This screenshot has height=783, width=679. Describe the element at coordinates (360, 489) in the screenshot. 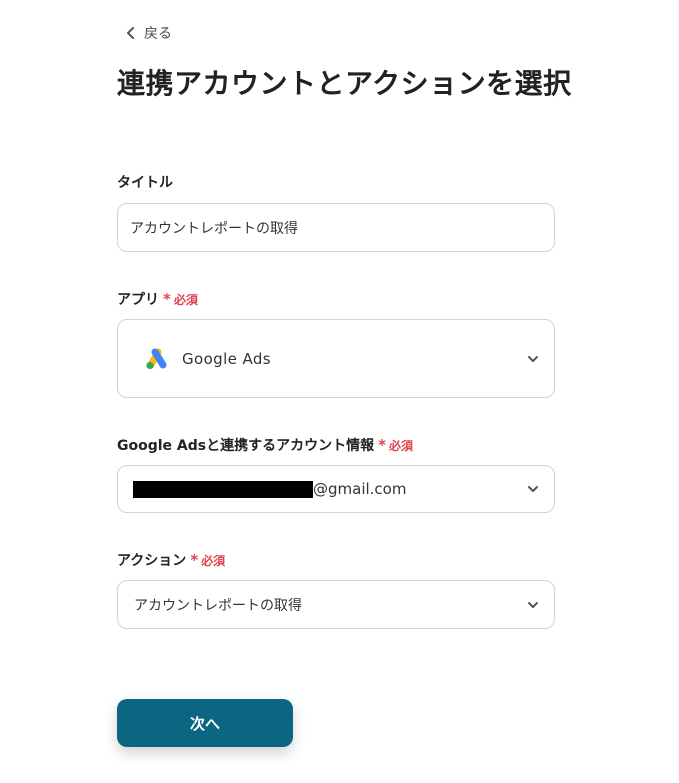

I see `account-email-suffix: @gmail.com` at that location.